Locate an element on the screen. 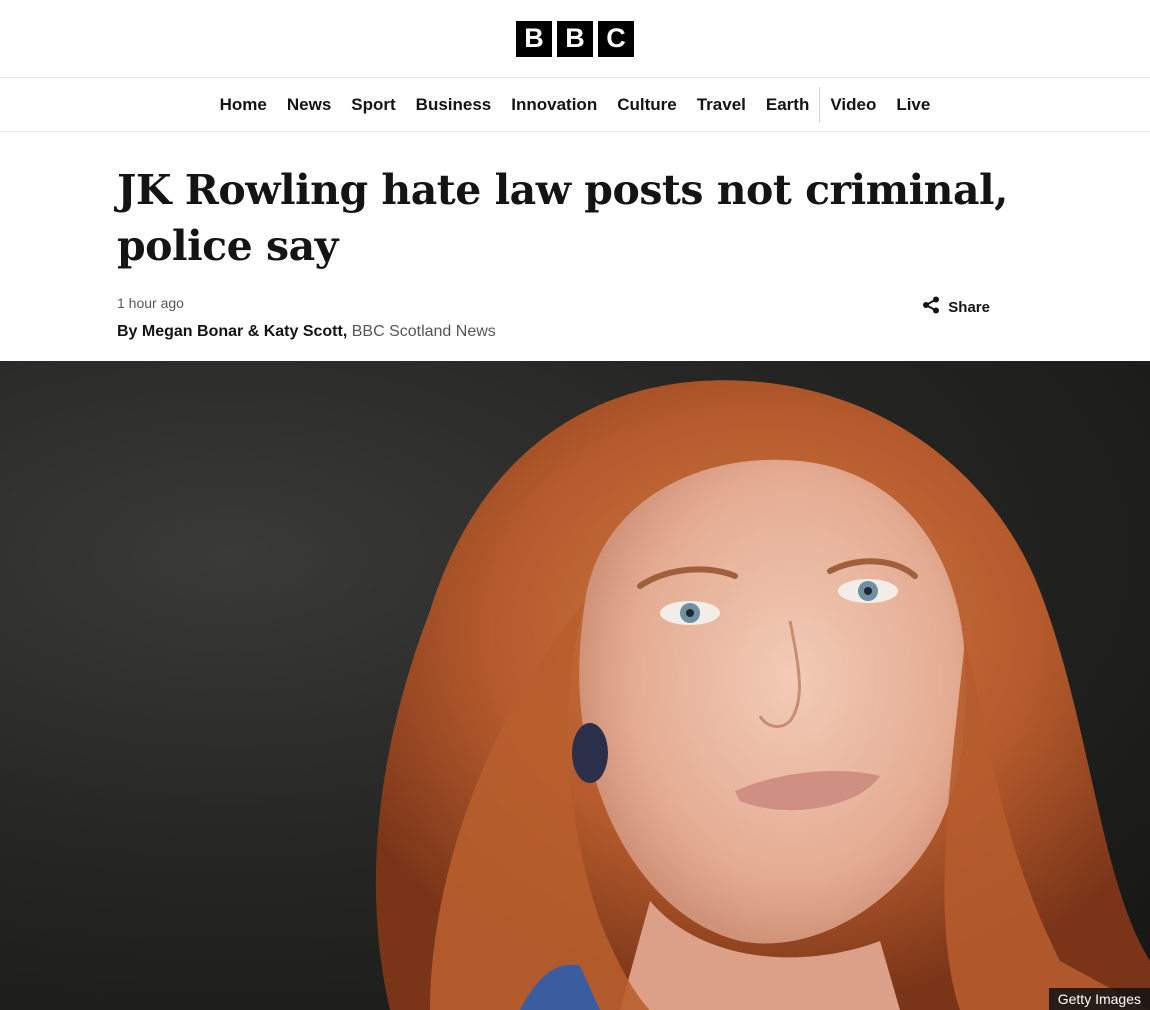 This screenshot has width=1150, height=1010. logo-letter-b2: B is located at coordinates (575, 38).